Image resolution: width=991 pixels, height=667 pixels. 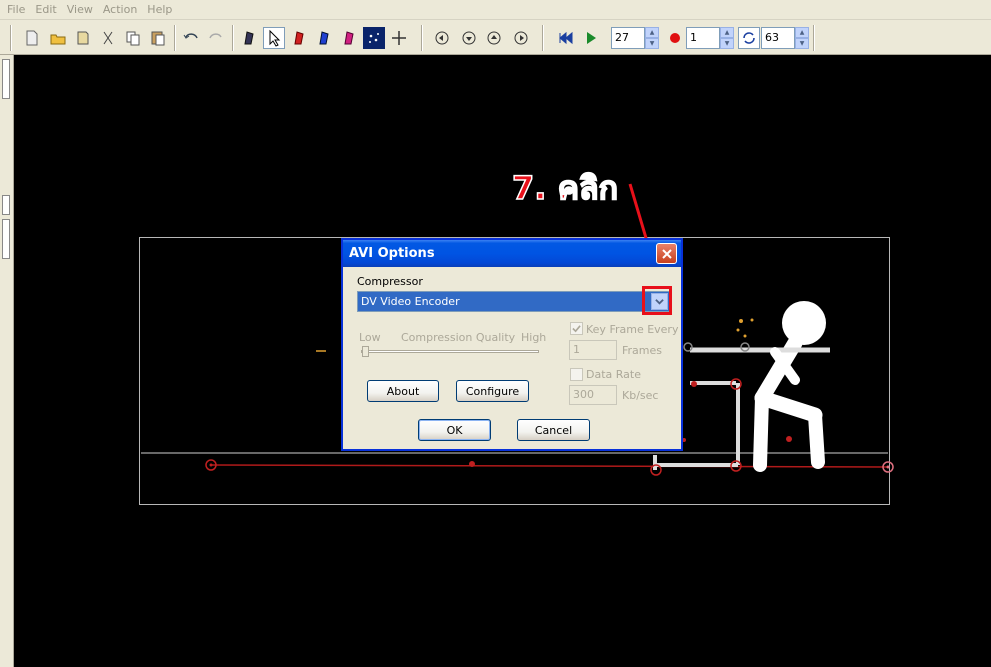 I want to click on checkmark-icon, so click(x=576, y=329).